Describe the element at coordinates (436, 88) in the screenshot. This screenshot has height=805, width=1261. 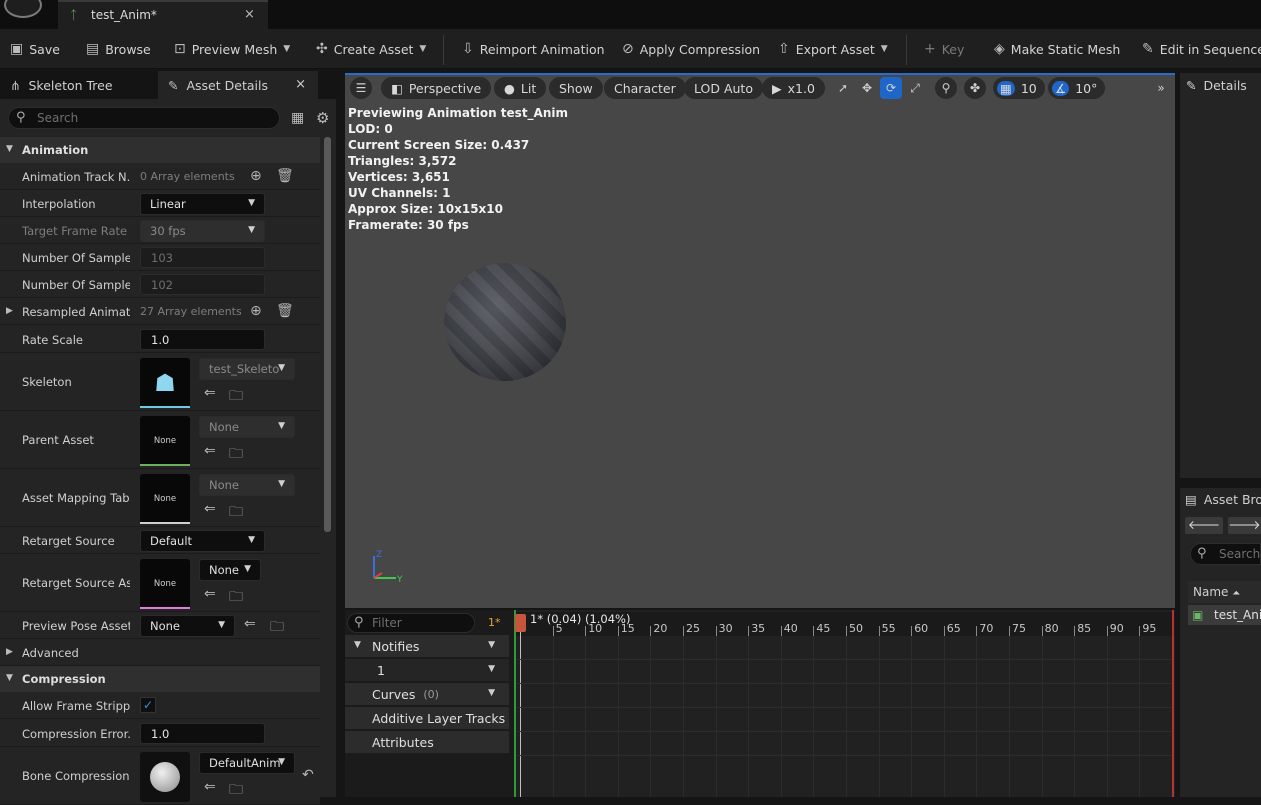
I see `perspective-button: ◧ Perspective` at that location.